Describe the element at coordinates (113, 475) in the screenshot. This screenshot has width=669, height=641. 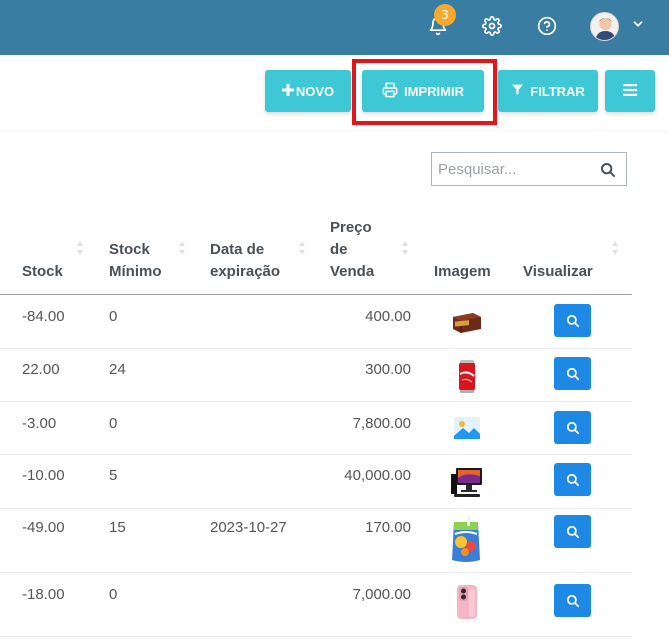
I see `cell-stock-minimo: 5` at that location.